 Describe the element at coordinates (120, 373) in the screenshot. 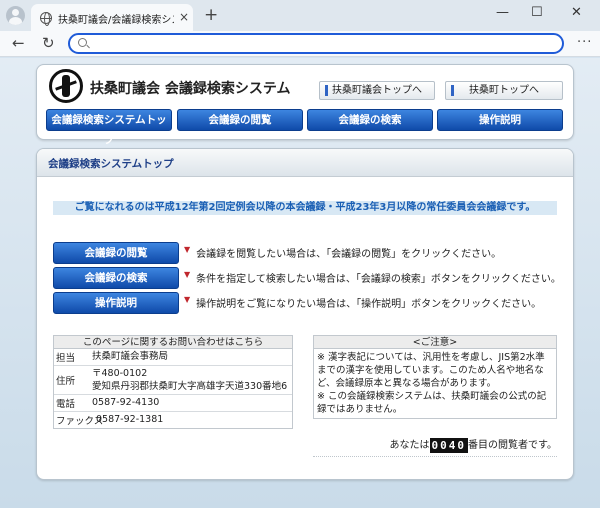

I see `postal-code: 〒480-0102` at that location.